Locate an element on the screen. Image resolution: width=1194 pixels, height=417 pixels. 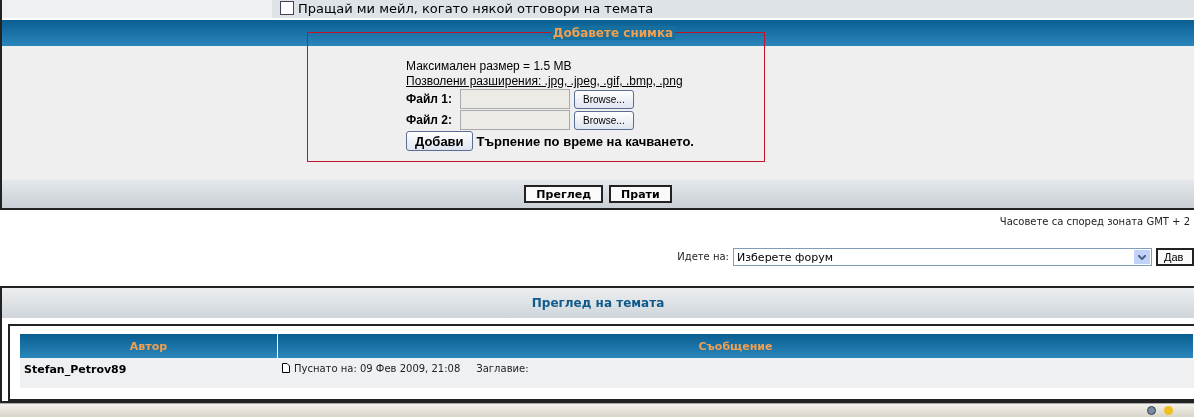
file-label: Файл 2: is located at coordinates (429, 120).